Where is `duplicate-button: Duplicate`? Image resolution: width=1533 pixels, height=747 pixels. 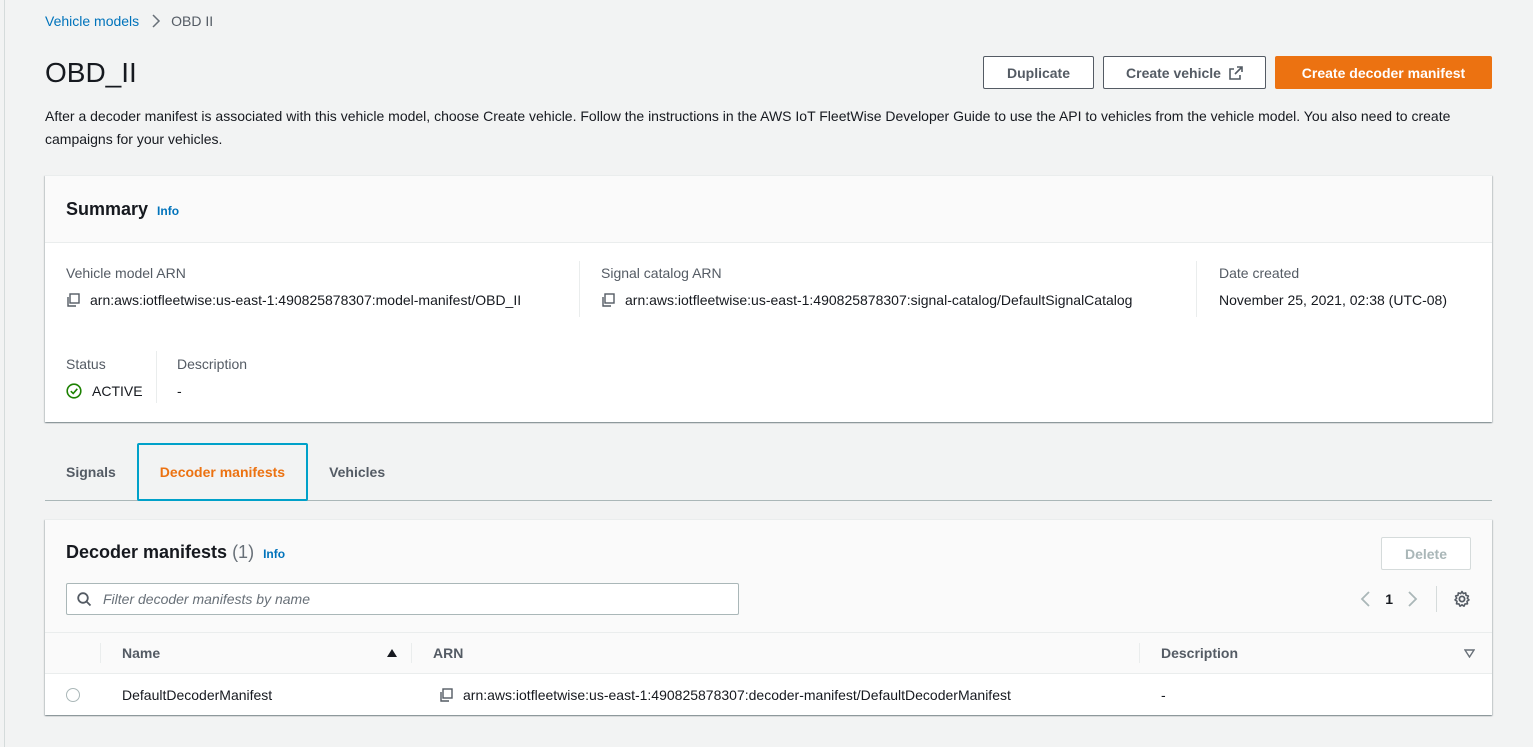 duplicate-button: Duplicate is located at coordinates (1038, 72).